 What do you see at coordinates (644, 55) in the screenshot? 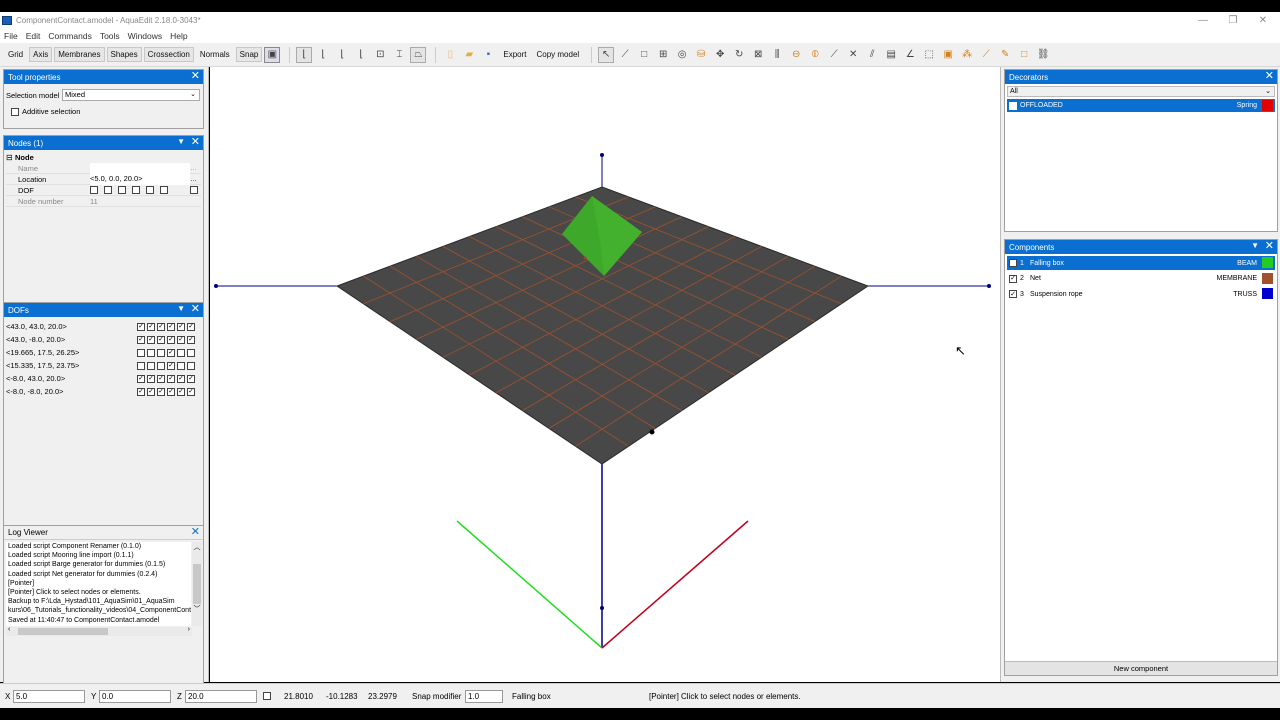
I see `rectangle-tool-icon: □` at bounding box center [644, 55].